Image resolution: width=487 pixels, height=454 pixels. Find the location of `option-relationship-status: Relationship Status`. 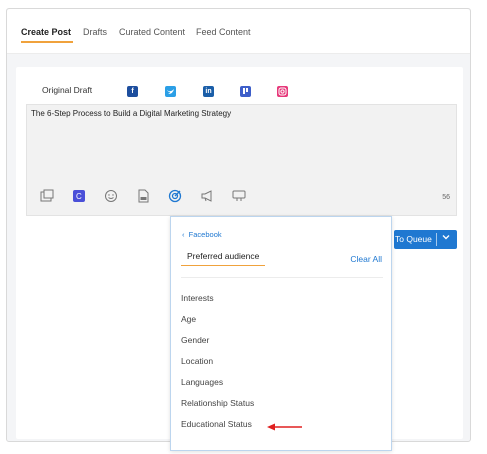

option-relationship-status: Relationship Status is located at coordinates (217, 403).